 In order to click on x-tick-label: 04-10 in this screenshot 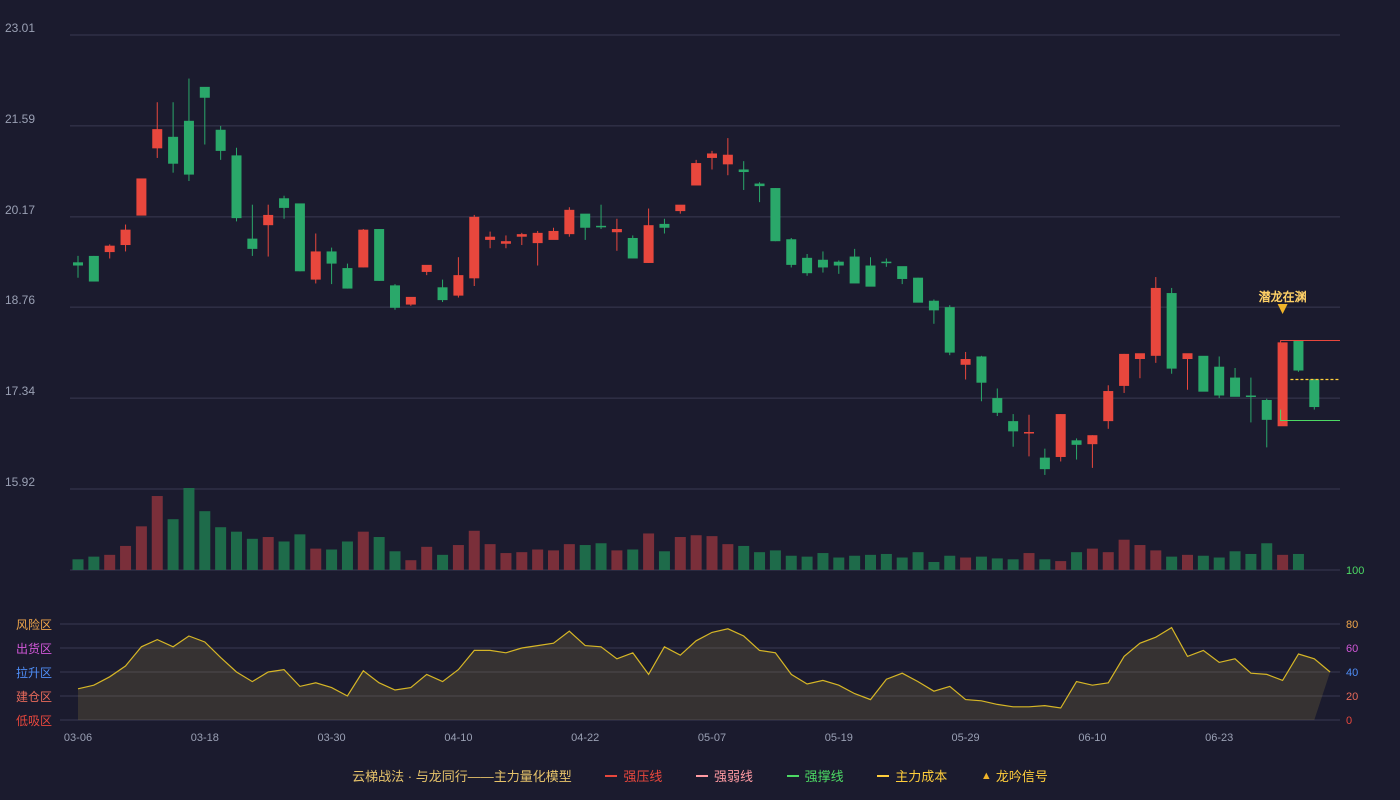, I will do `click(458, 738)`.